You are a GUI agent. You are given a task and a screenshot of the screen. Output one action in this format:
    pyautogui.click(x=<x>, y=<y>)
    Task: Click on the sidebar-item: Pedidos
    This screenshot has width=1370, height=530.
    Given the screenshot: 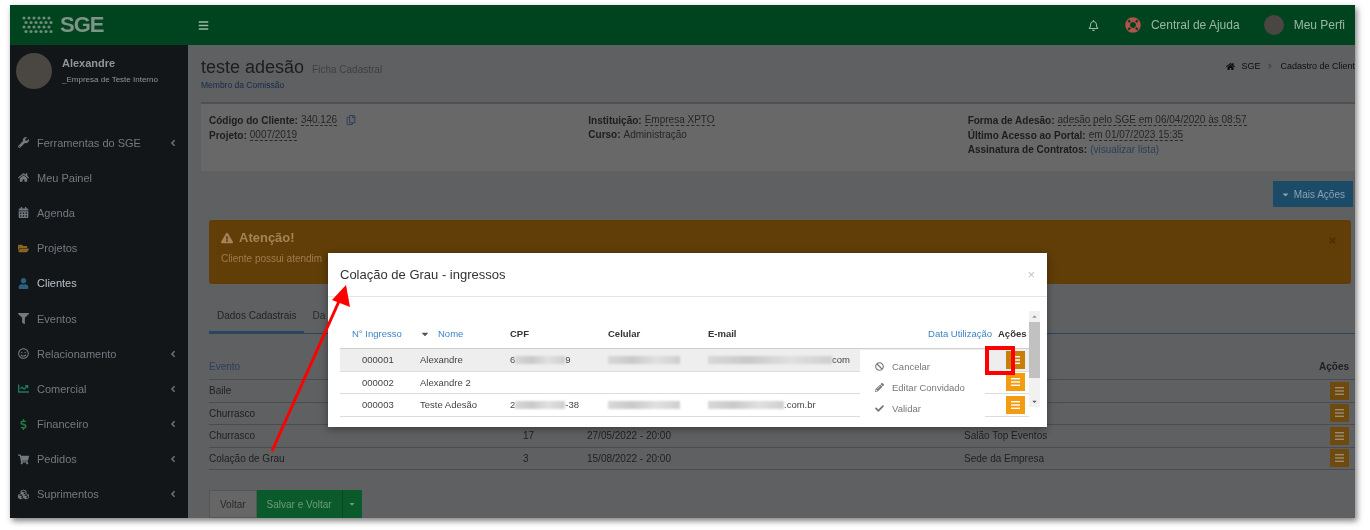 What is the action you would take?
    pyautogui.click(x=99, y=459)
    